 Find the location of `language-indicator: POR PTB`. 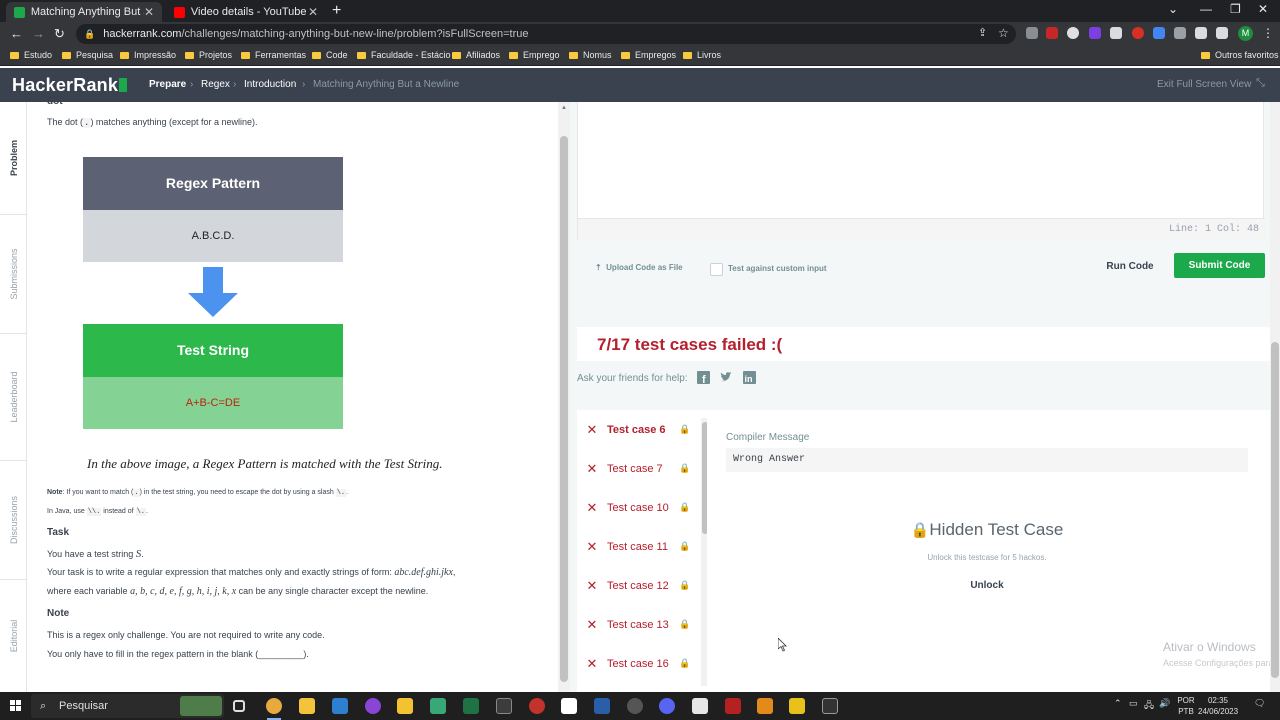

language-indicator: POR PTB is located at coordinates (1186, 706).